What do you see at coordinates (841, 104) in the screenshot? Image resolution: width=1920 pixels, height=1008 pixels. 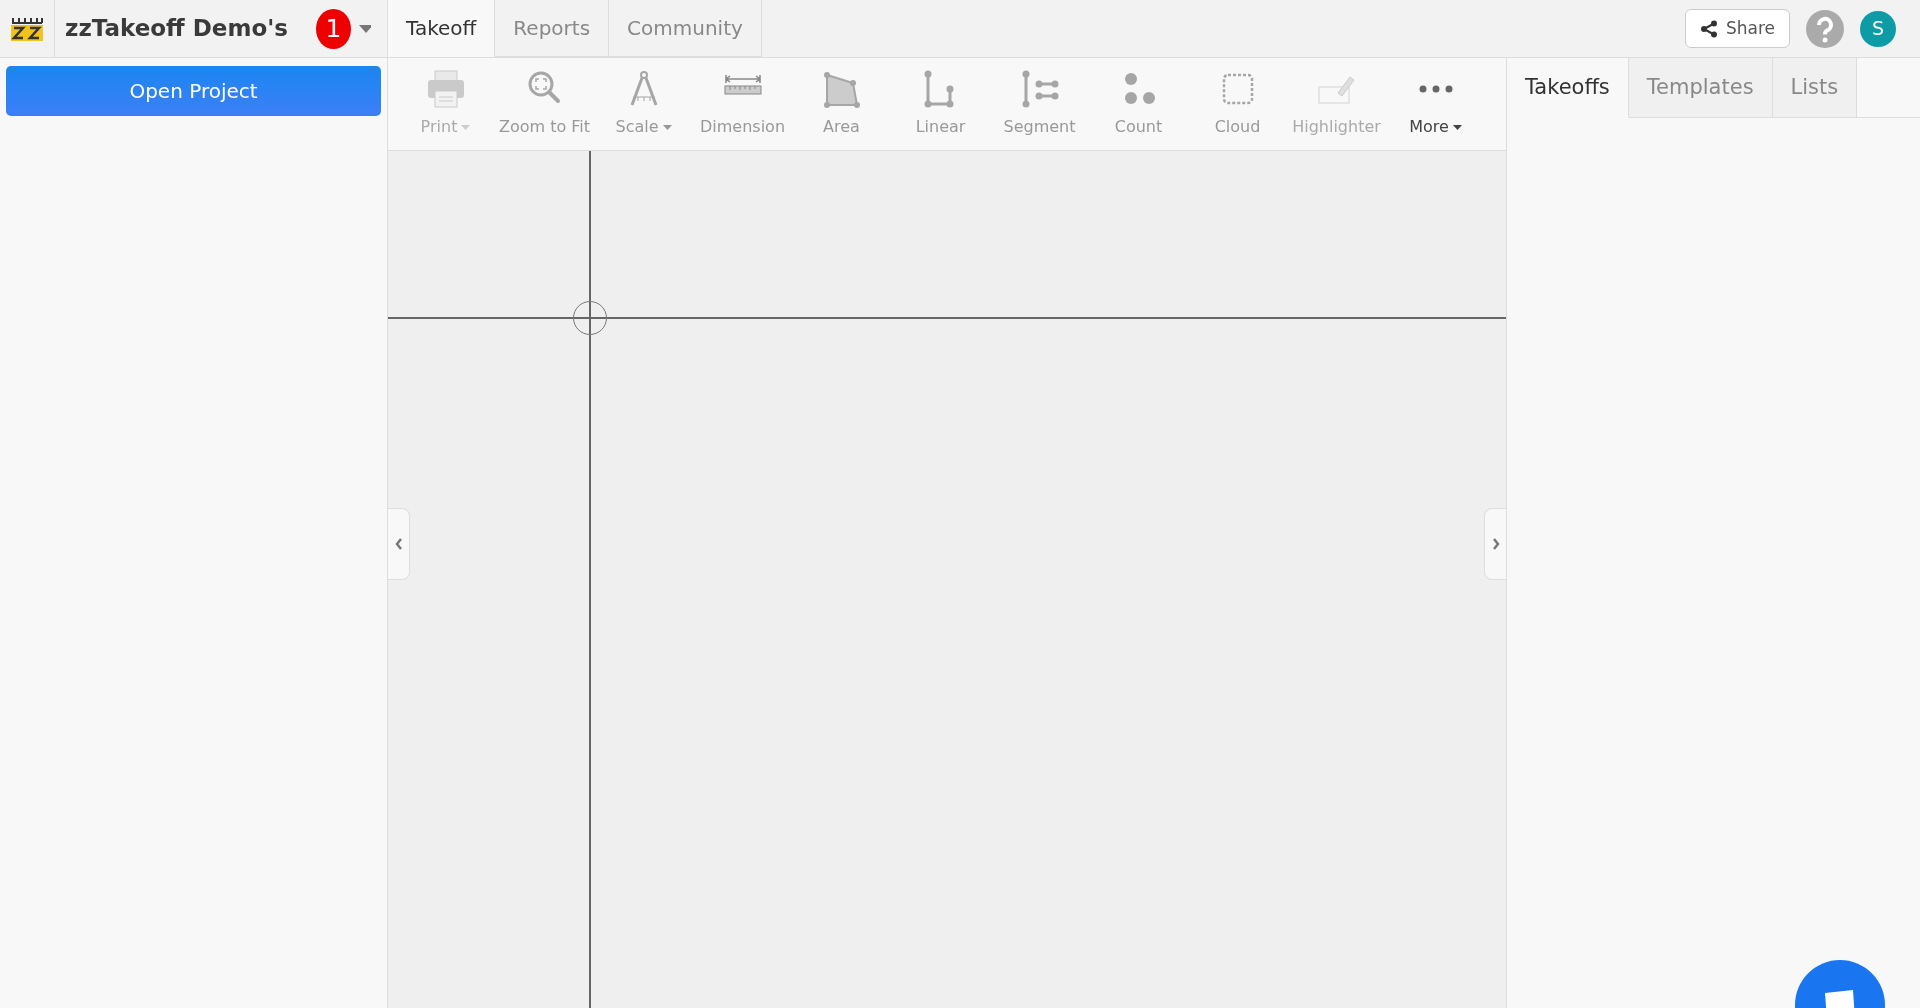 I see `tool-button: Area` at bounding box center [841, 104].